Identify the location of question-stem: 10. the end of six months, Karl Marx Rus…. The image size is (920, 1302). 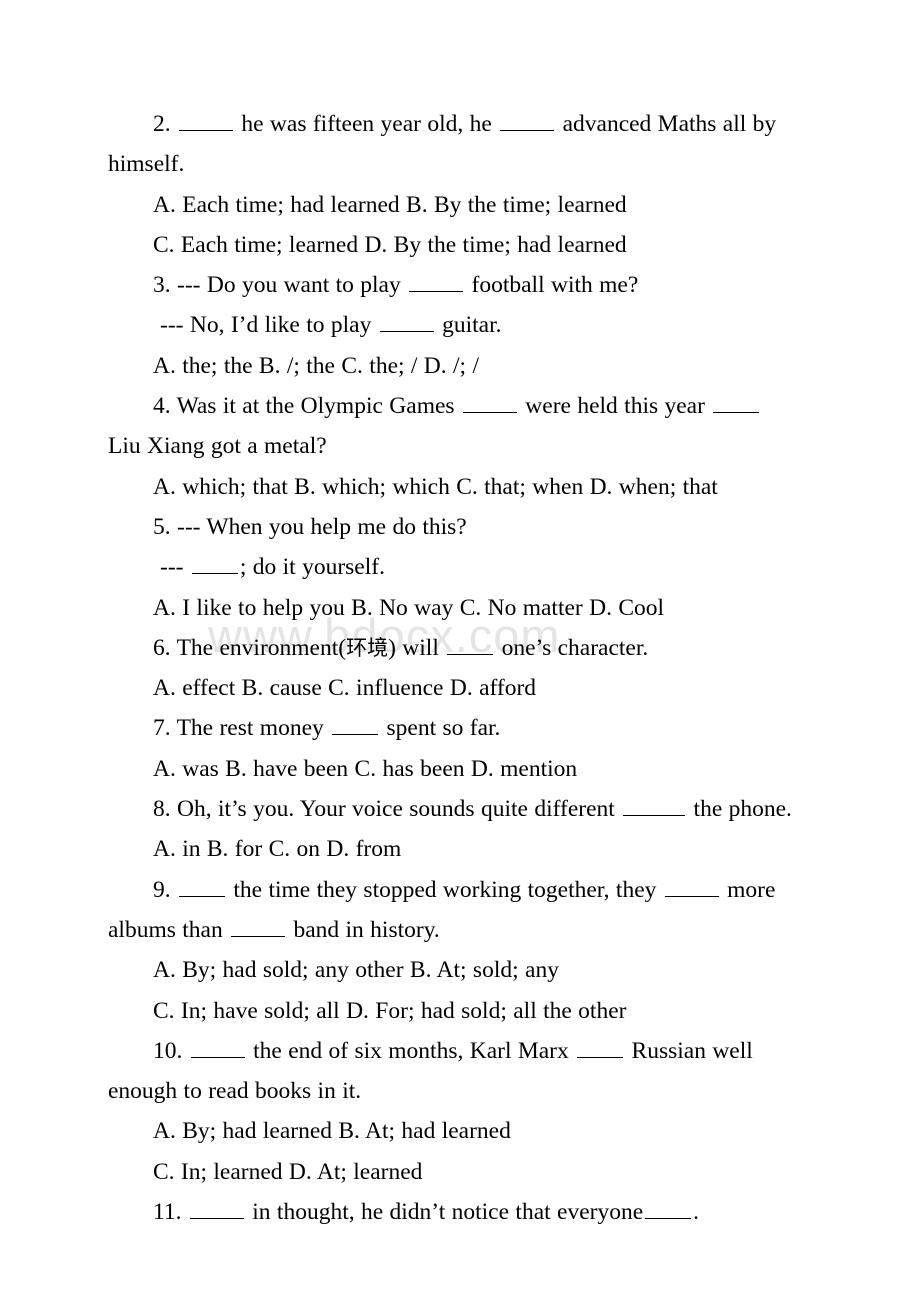
(453, 1071).